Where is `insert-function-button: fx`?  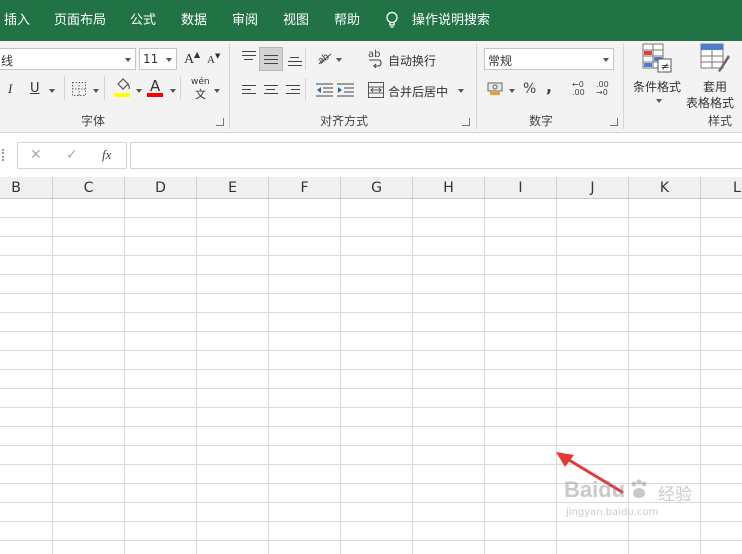
insert-function-button: fx is located at coordinates (106, 155).